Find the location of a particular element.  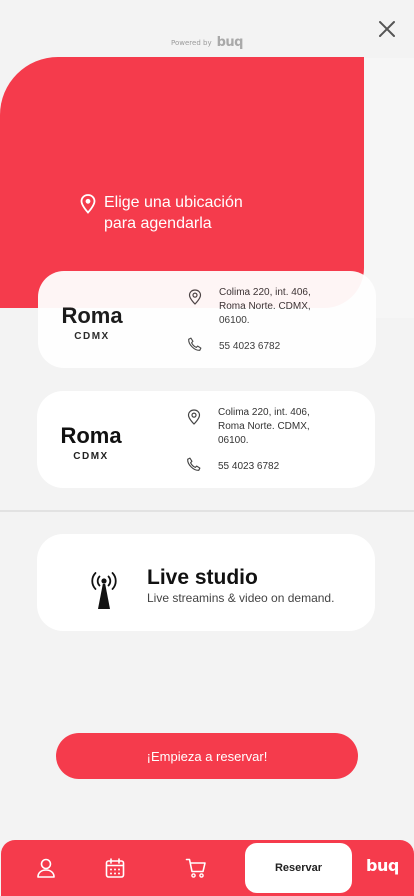

bottom-navbar: Reservar buq is located at coordinates (207, 868).